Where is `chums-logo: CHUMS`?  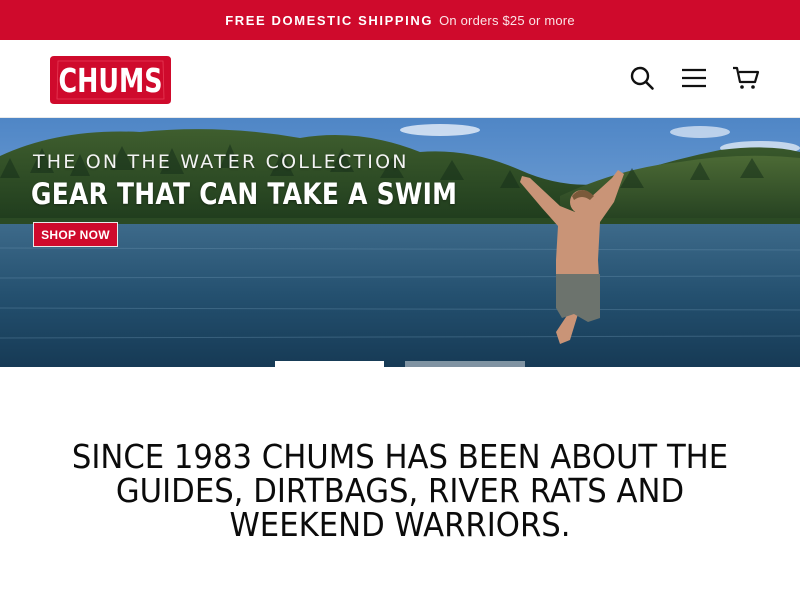
chums-logo: CHUMS is located at coordinates (110, 79).